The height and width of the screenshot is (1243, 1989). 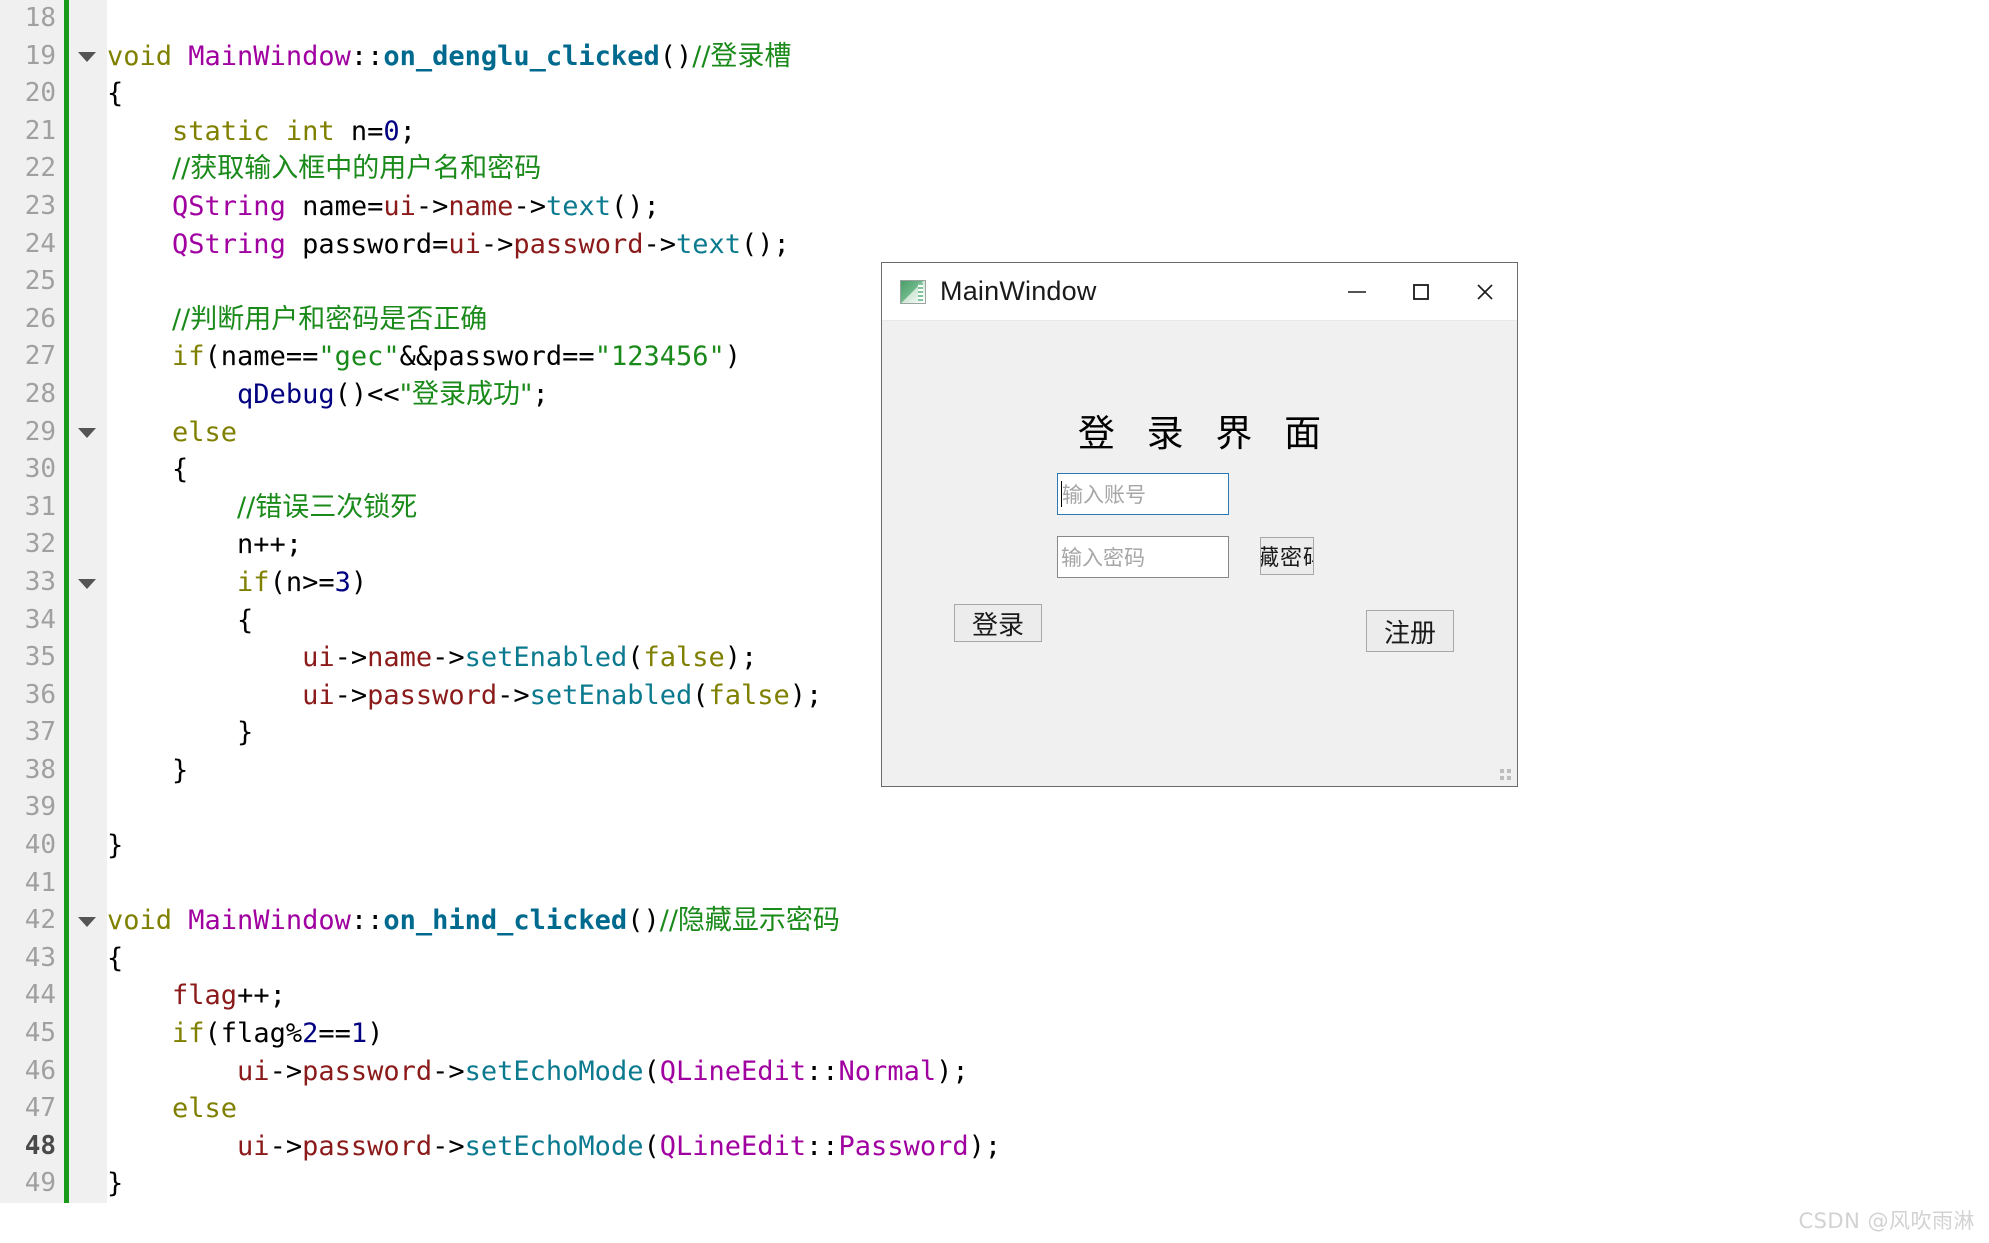 What do you see at coordinates (32, 883) in the screenshot?
I see `line-number: 41` at bounding box center [32, 883].